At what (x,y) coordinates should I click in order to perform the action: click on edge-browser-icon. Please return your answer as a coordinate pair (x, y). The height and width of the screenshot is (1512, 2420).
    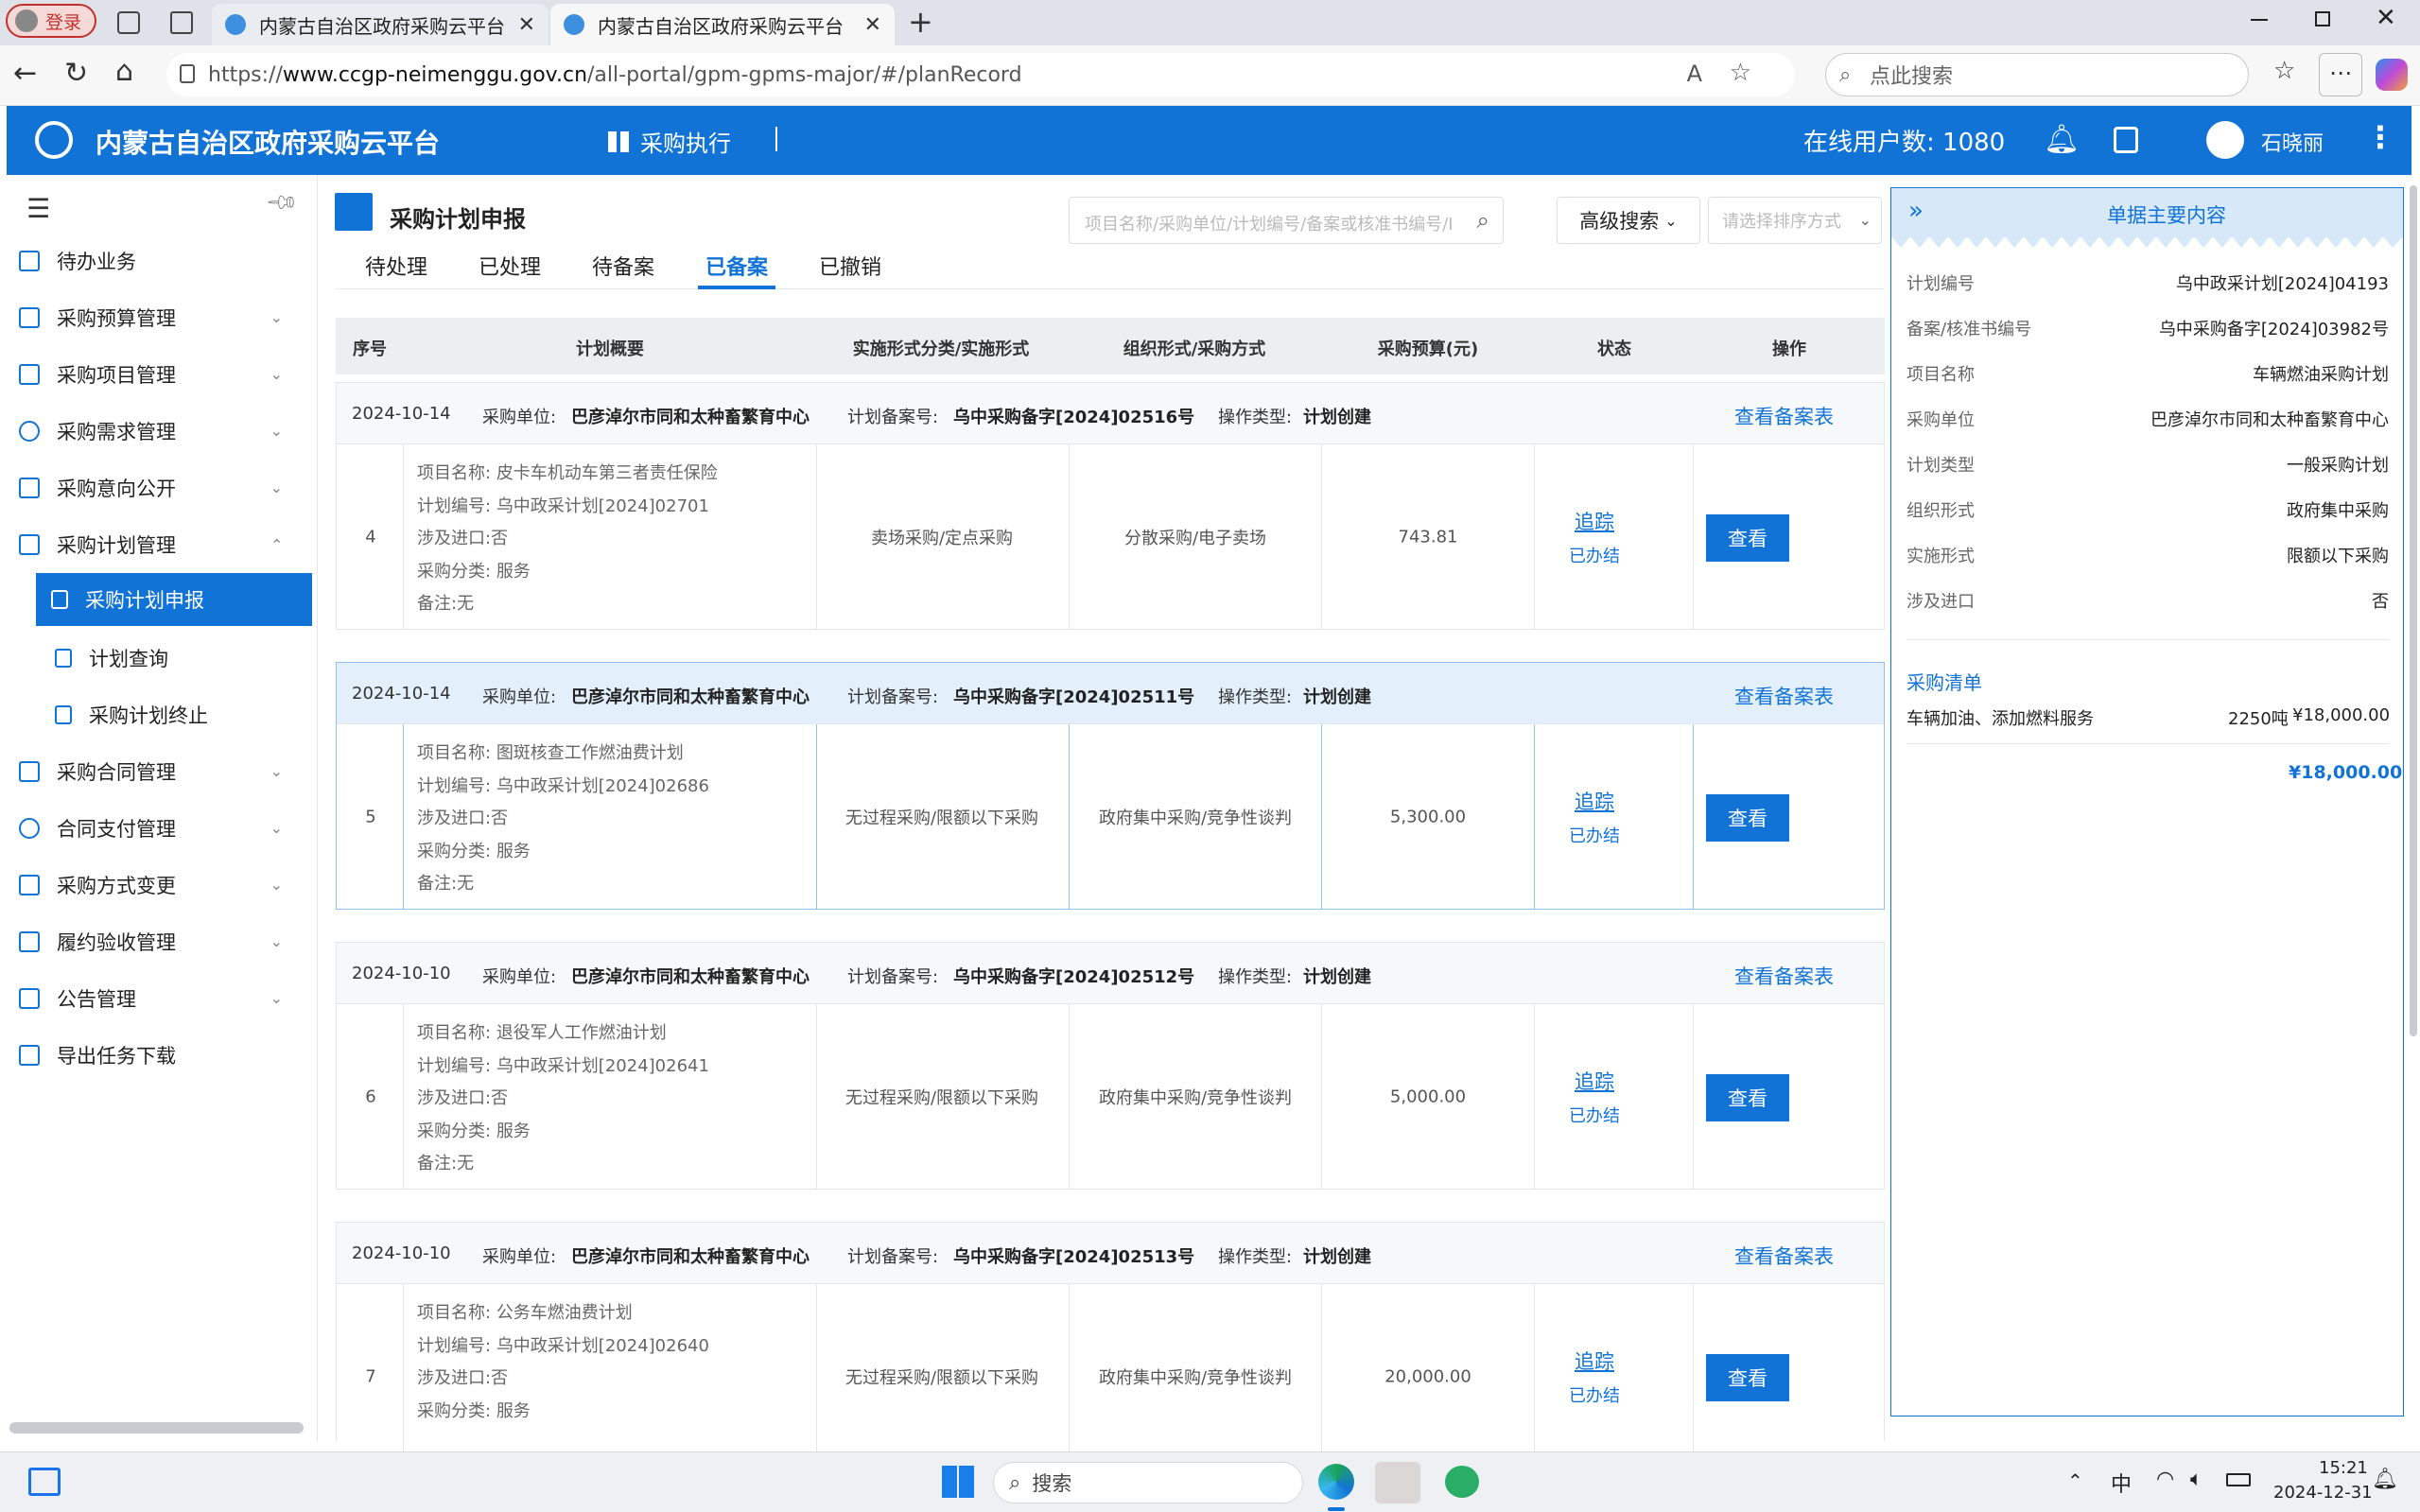
    Looking at the image, I should click on (1336, 1482).